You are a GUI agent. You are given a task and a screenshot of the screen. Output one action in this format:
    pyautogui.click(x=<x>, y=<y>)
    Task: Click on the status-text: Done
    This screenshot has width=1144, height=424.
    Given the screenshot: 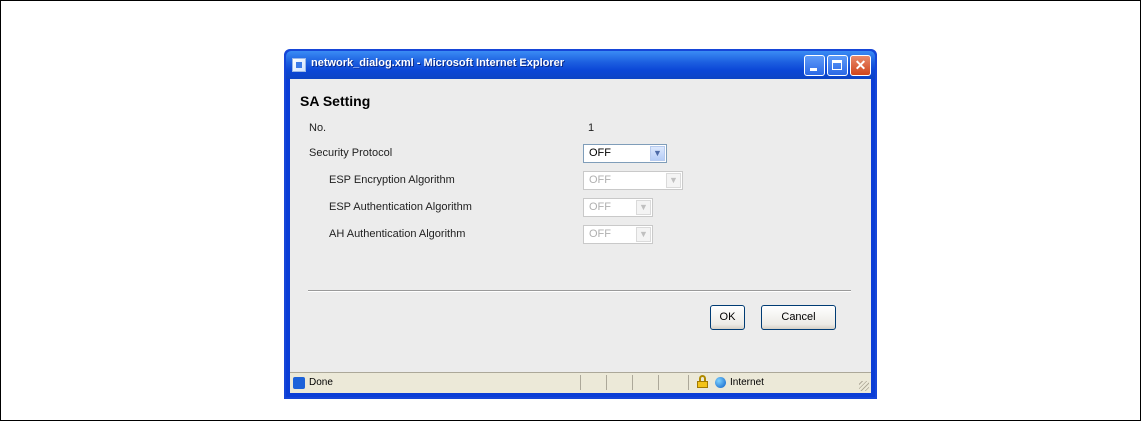 What is the action you would take?
    pyautogui.click(x=321, y=382)
    